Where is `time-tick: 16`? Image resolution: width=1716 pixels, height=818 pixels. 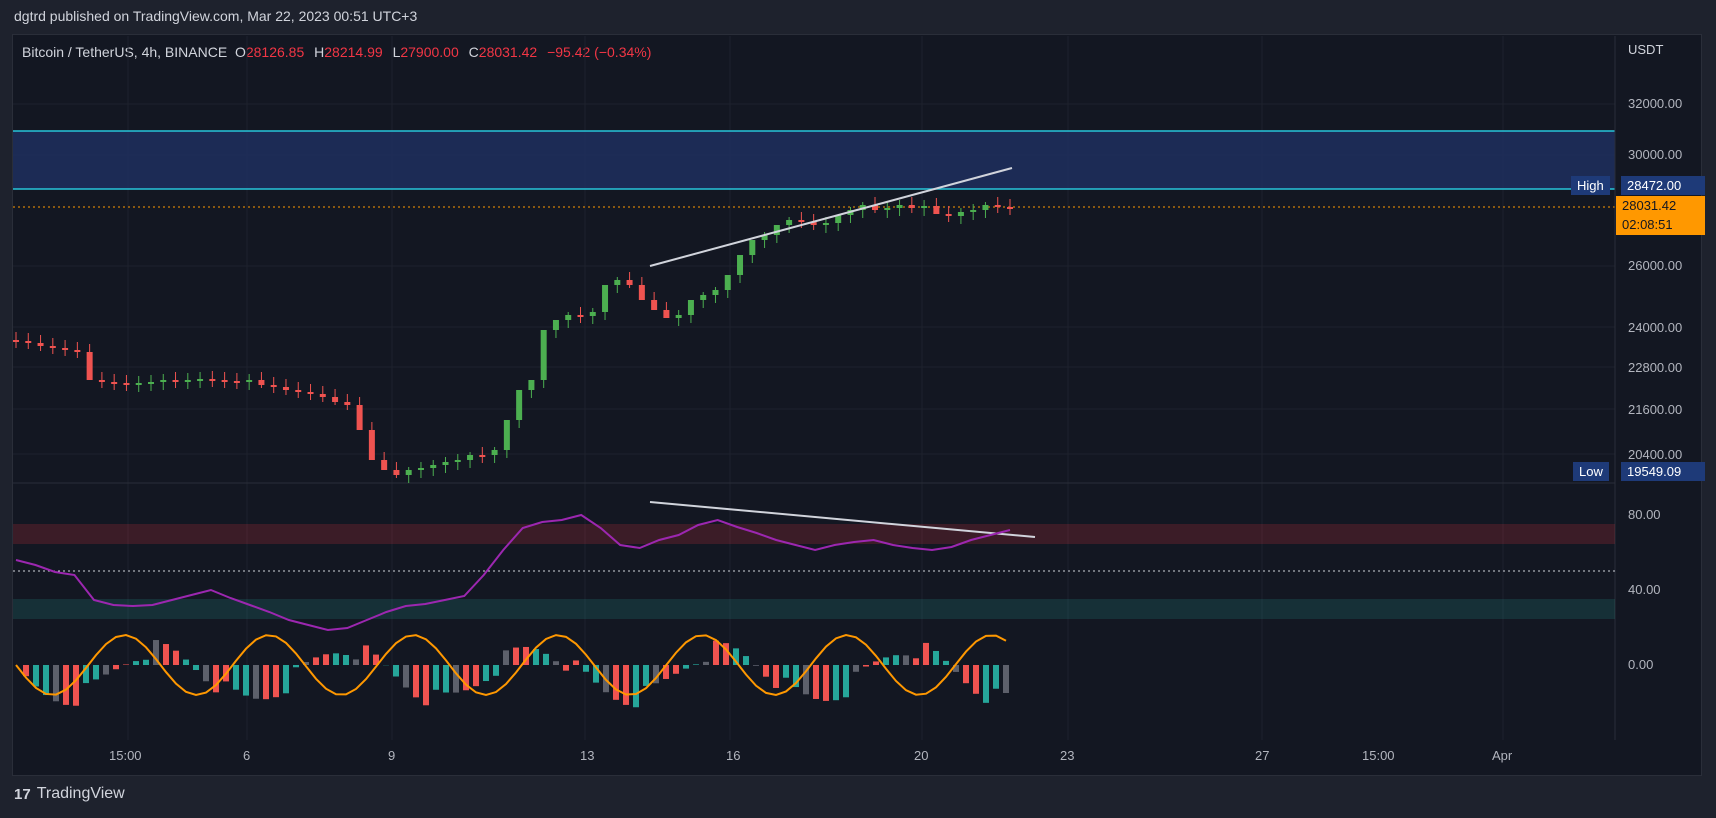
time-tick: 16 is located at coordinates (733, 755).